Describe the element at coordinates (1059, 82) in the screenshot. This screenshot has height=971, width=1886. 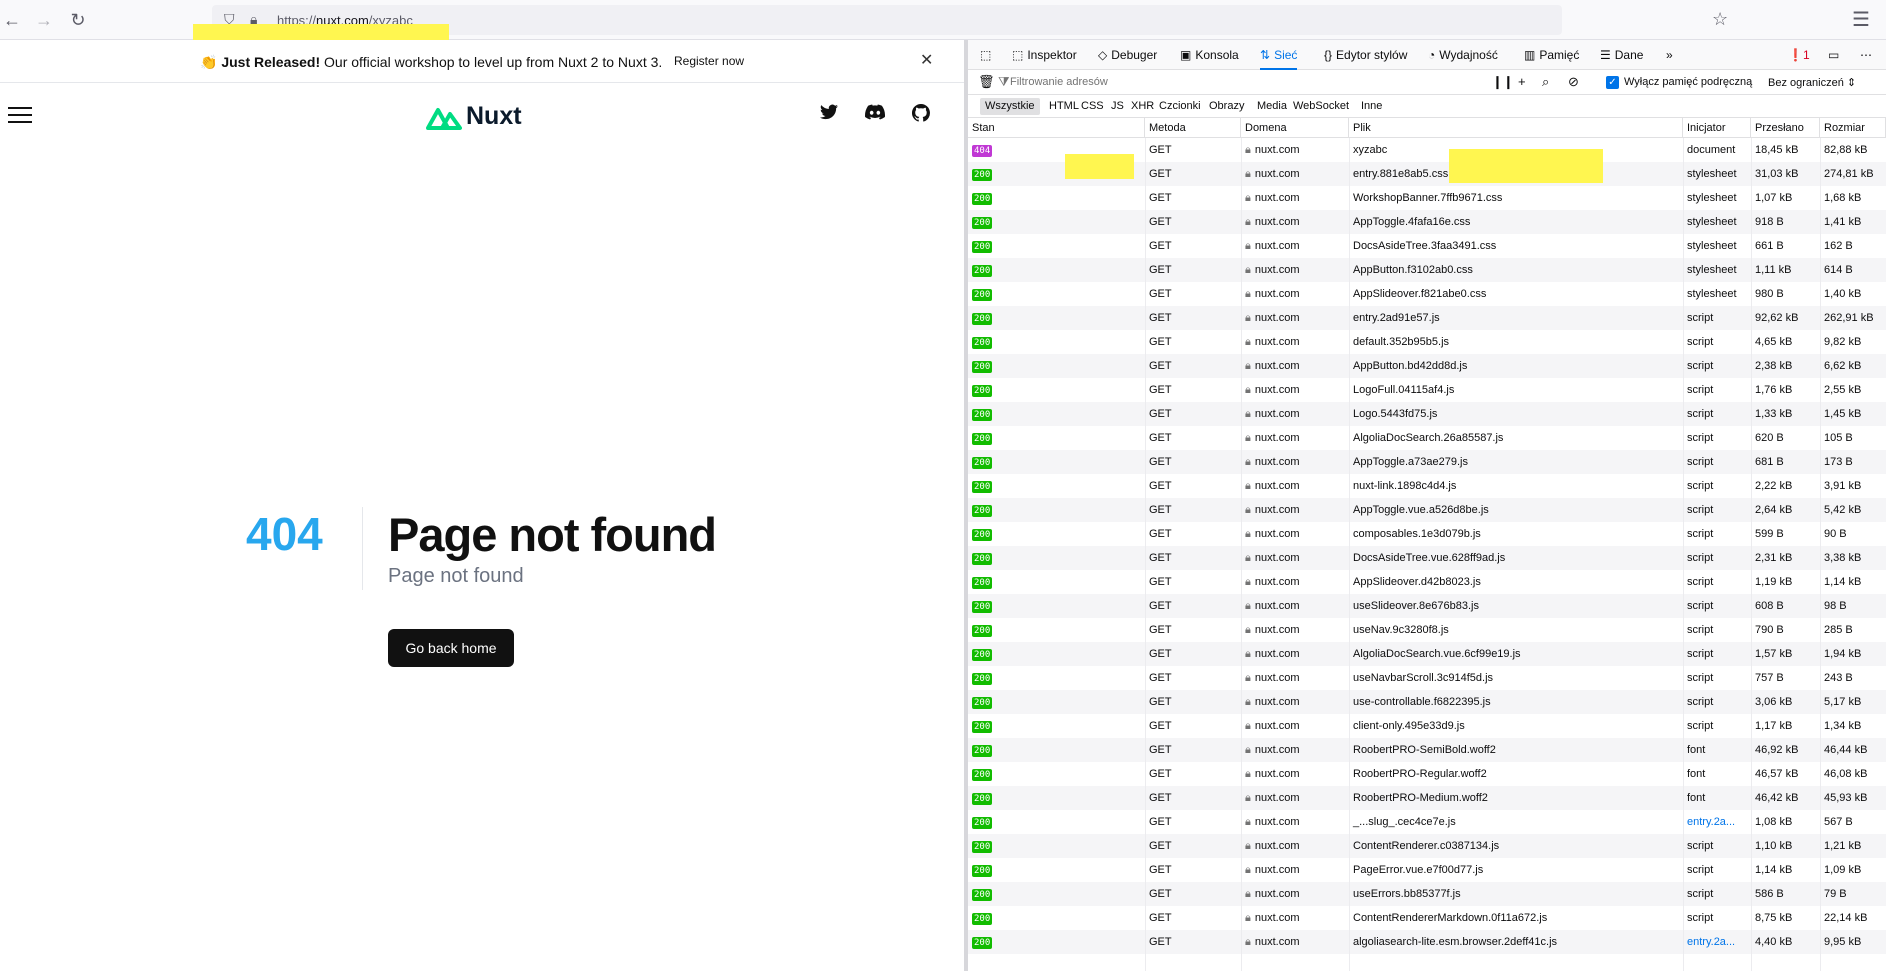
I see `url-filter-input: Filtrowanie adresów` at that location.